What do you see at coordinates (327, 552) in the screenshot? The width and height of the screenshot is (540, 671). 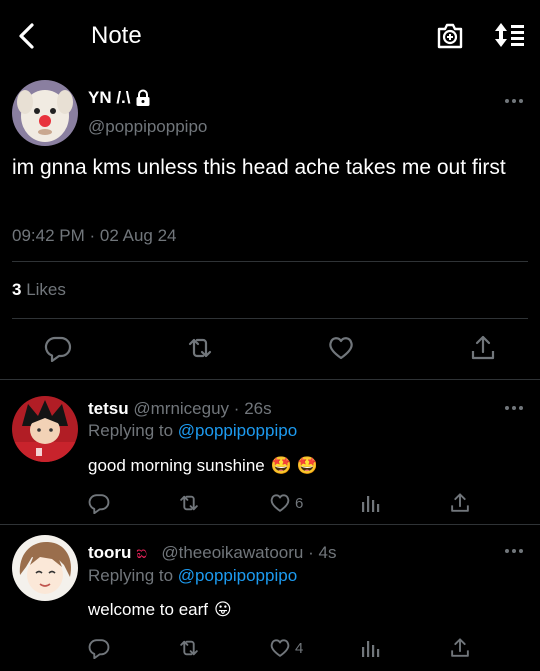 I see `reply-age: 4s` at bounding box center [327, 552].